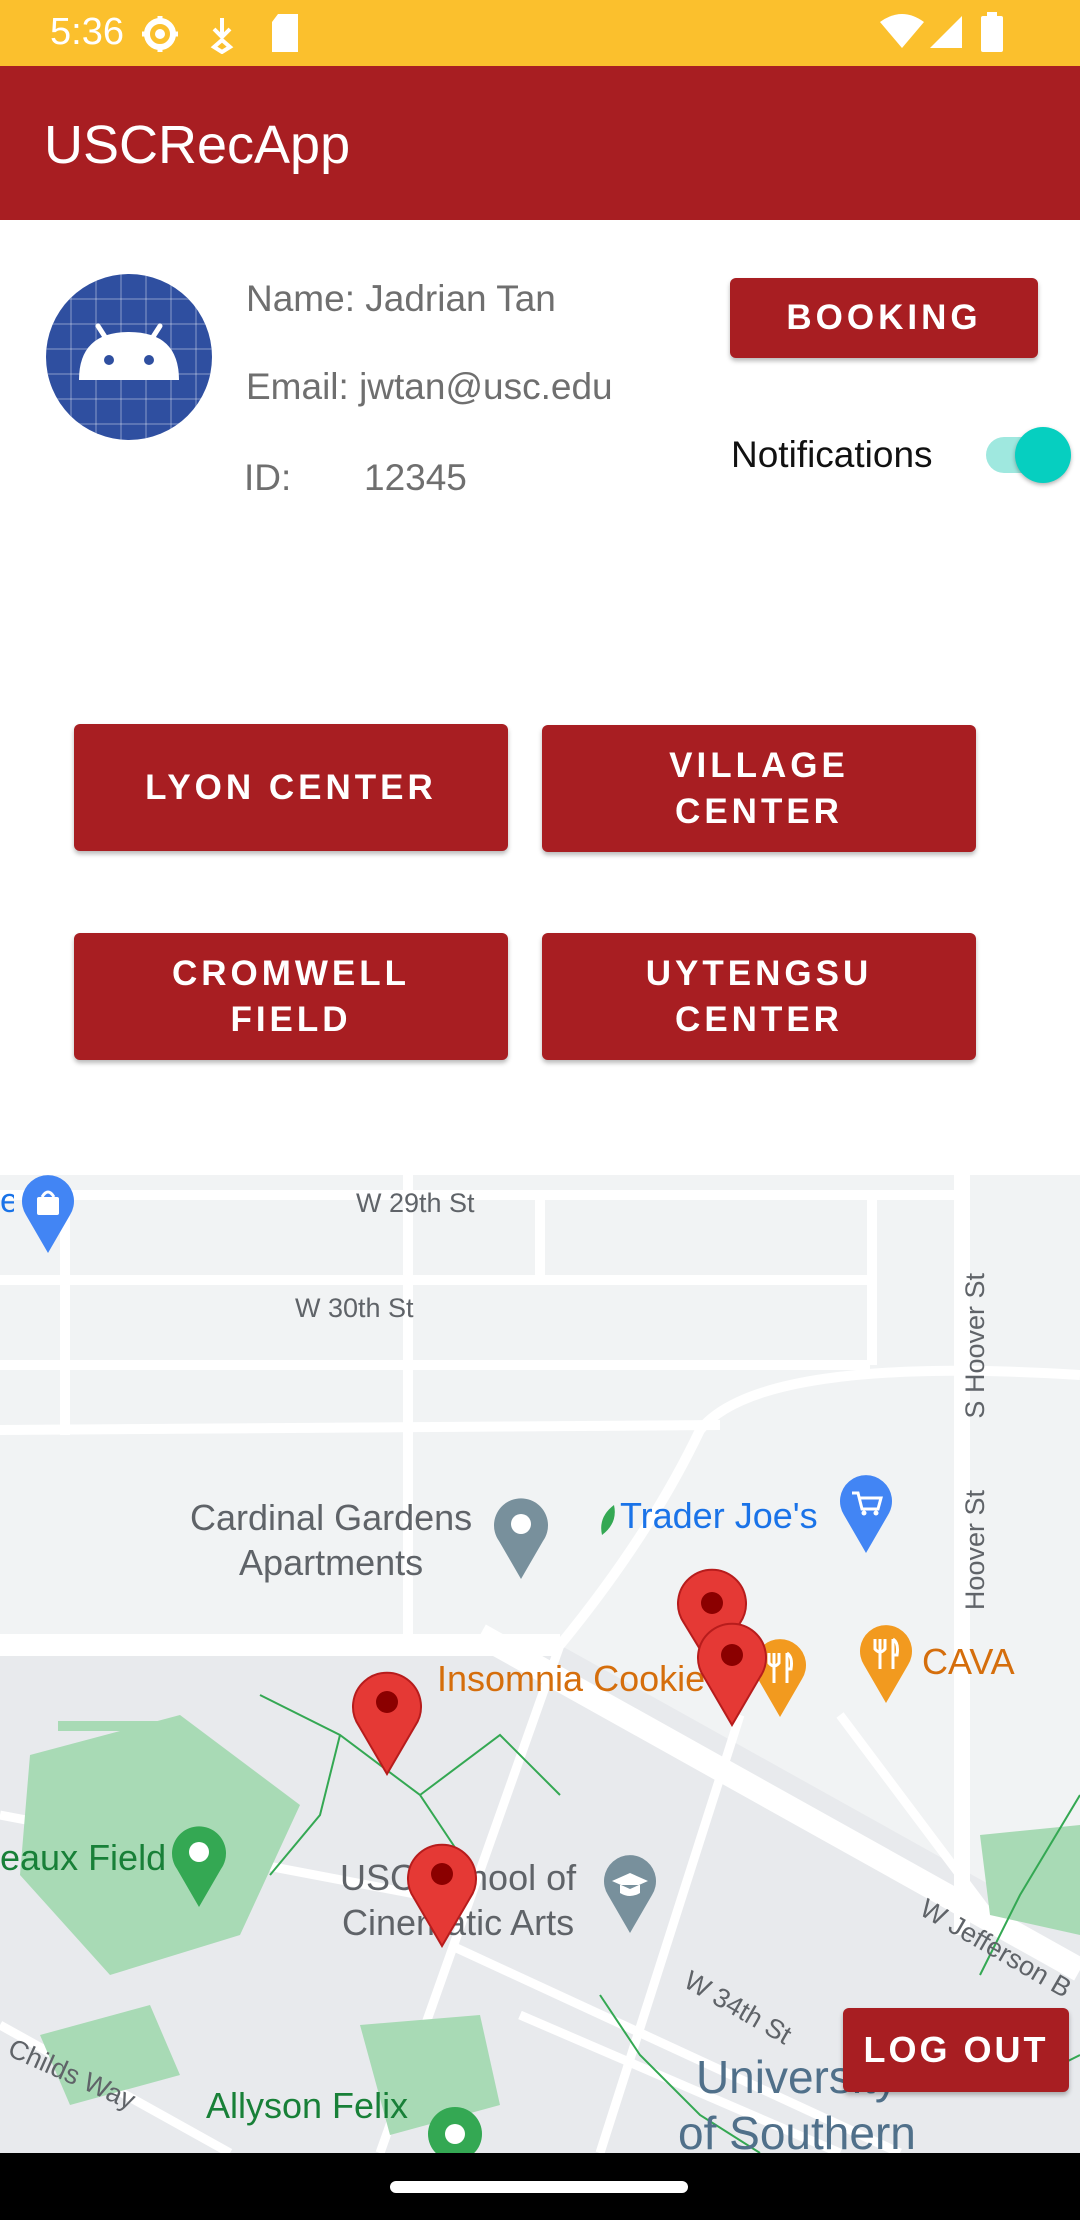 The height and width of the screenshot is (2220, 1080). I want to click on profile-email: Email: jwtan@usc.edu, so click(429, 386).